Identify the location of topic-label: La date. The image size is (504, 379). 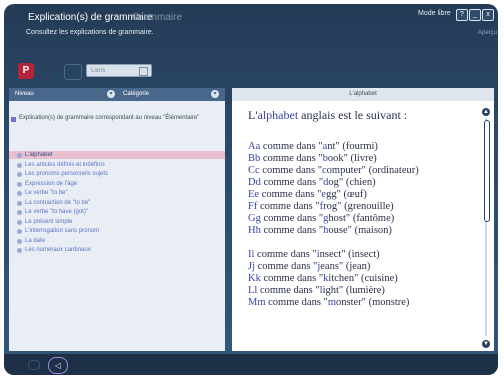
(35, 240).